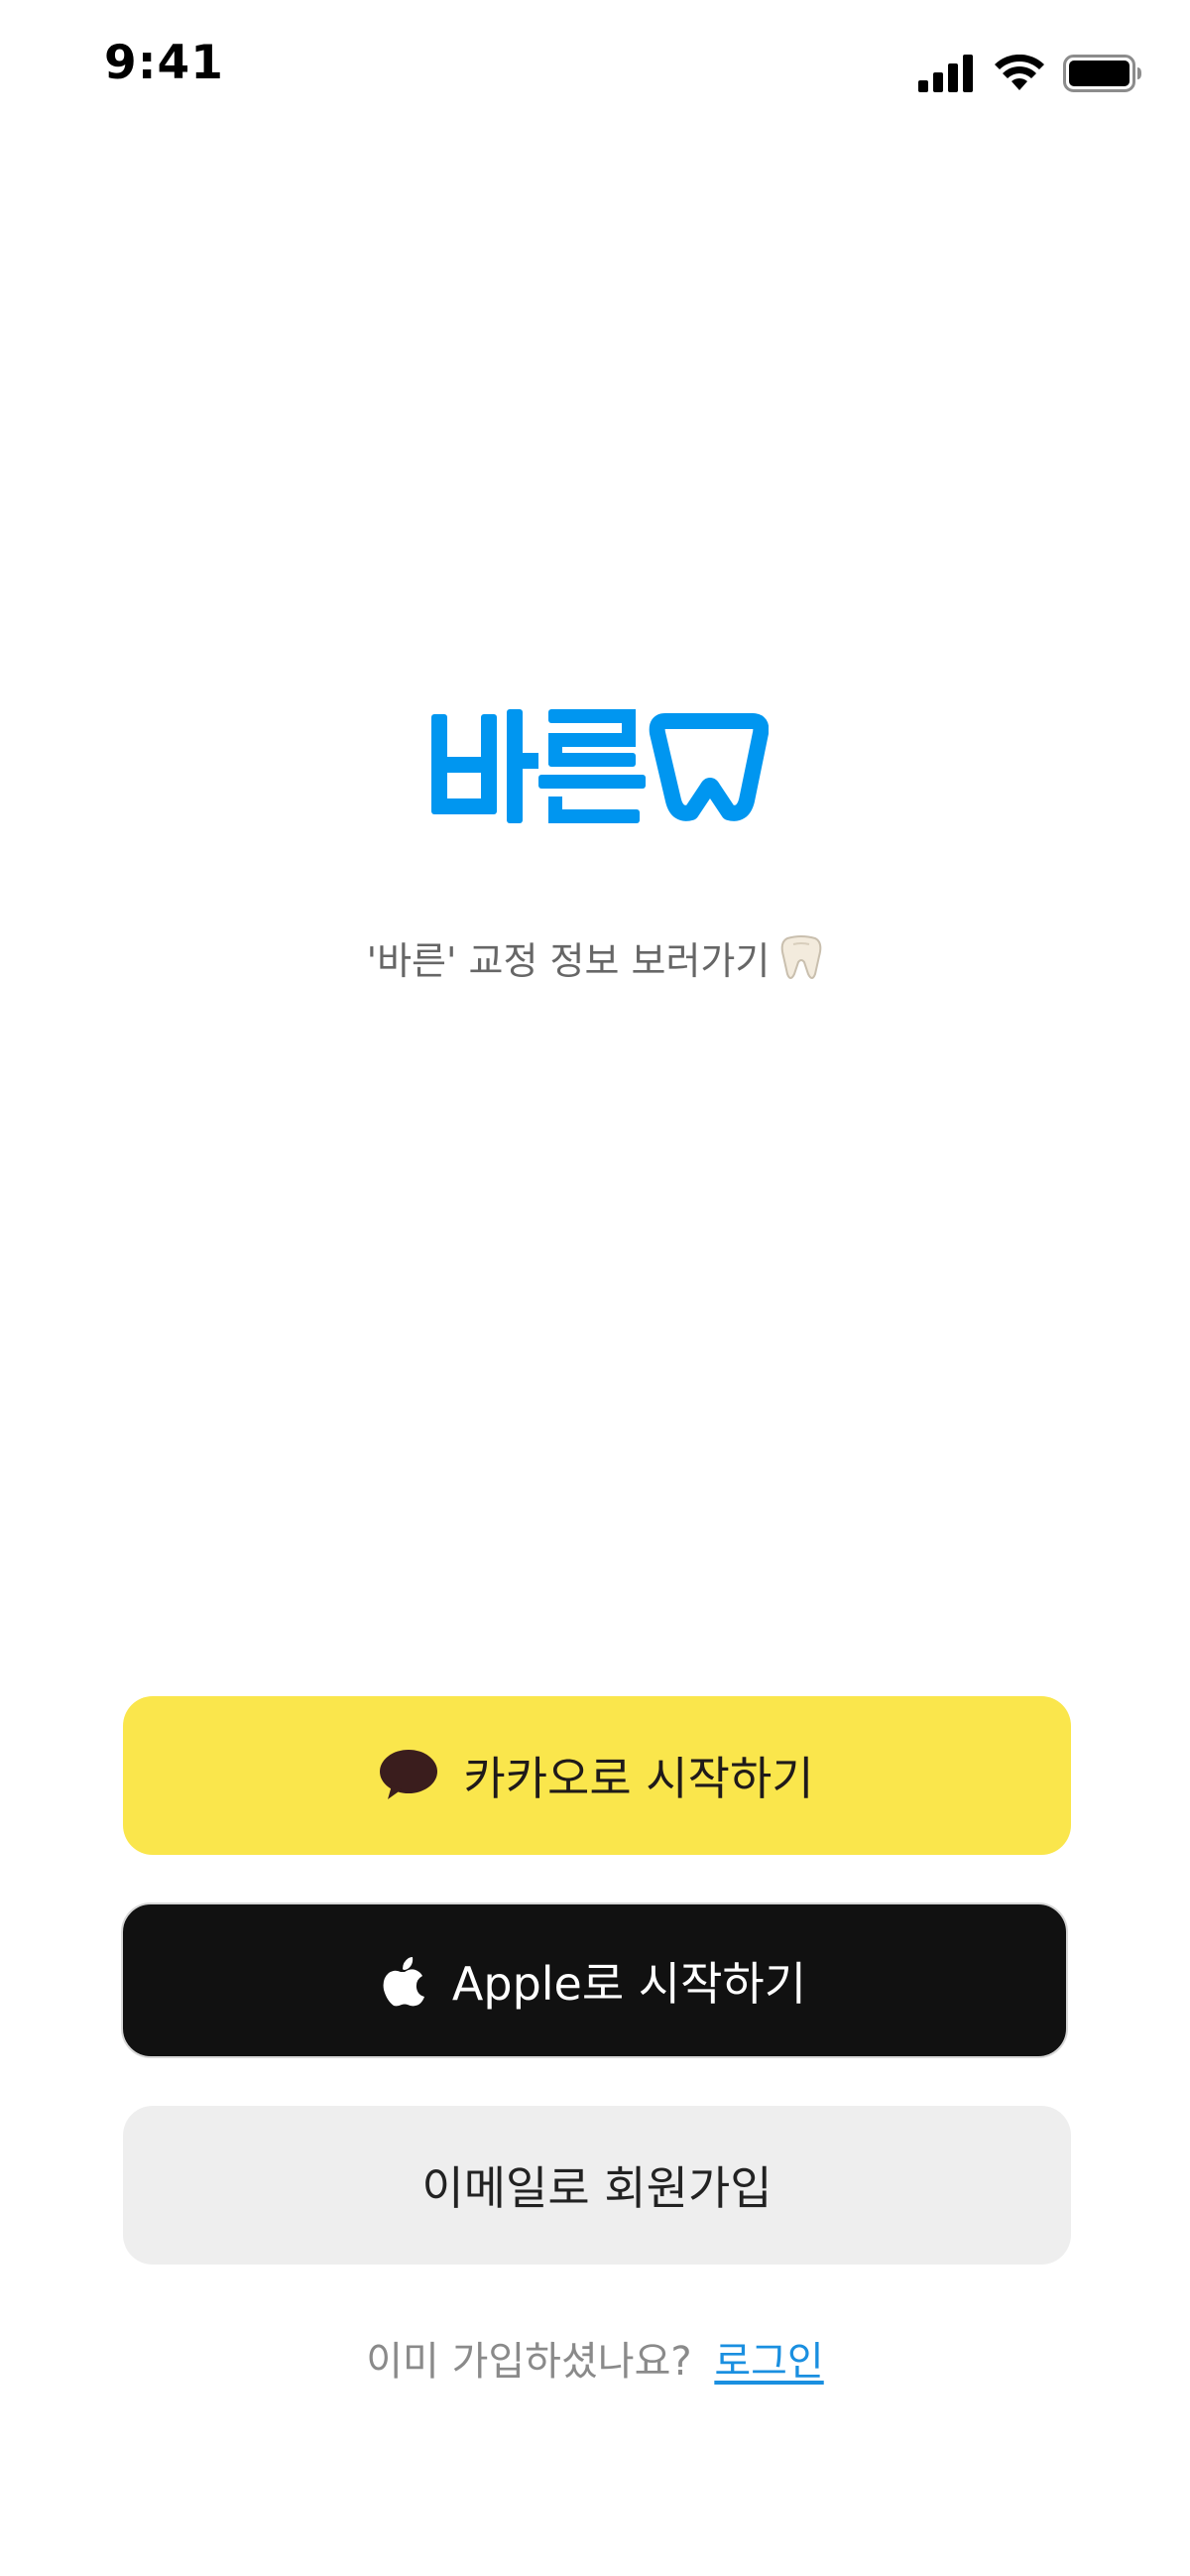 The height and width of the screenshot is (2576, 1190). I want to click on login-row: 이미 가입하셨나요? 로그인, so click(595, 2358).